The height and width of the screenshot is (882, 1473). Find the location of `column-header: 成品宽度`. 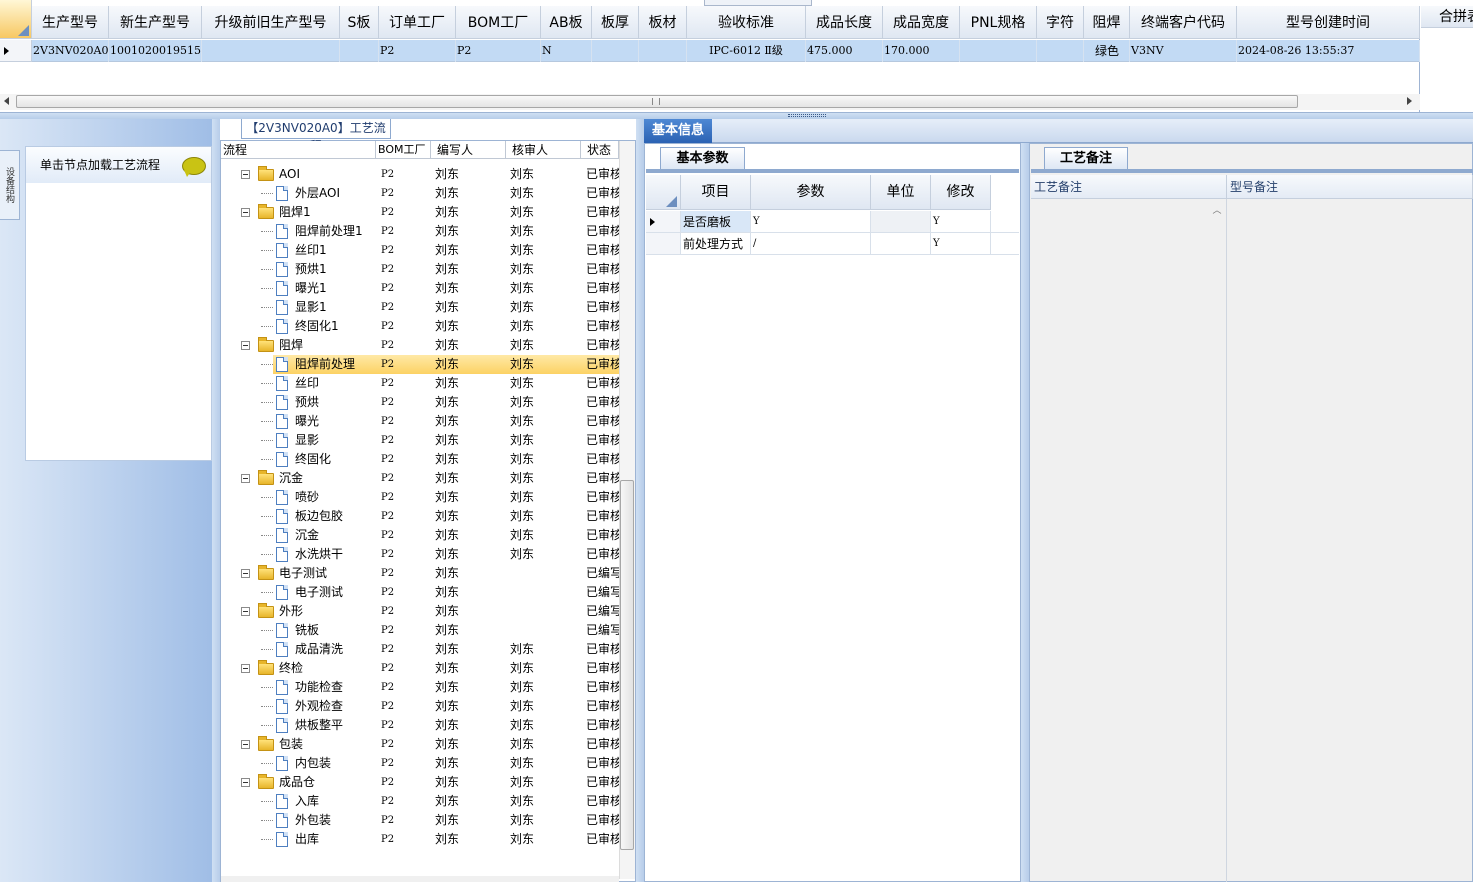

column-header: 成品宽度 is located at coordinates (921, 22).